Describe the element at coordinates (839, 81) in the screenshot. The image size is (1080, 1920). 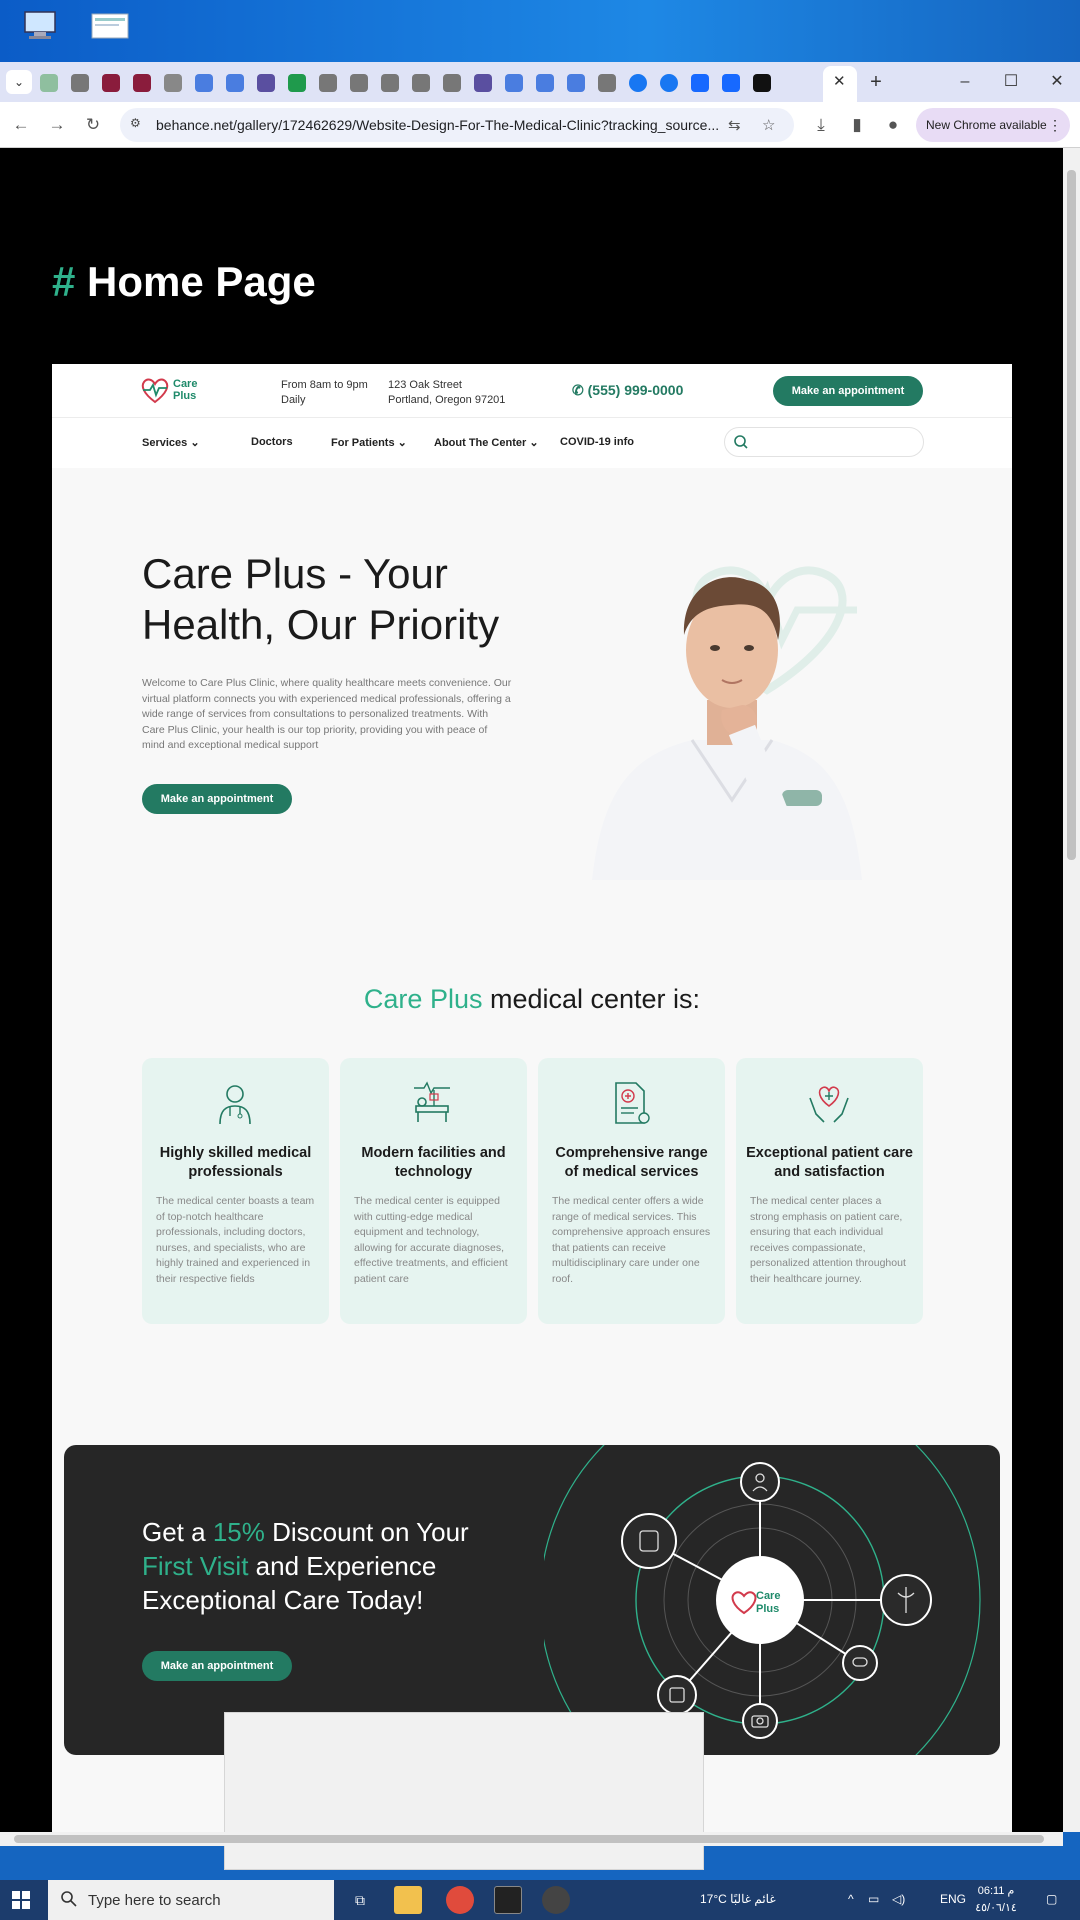
I see `close-tab-icon: ✕` at that location.